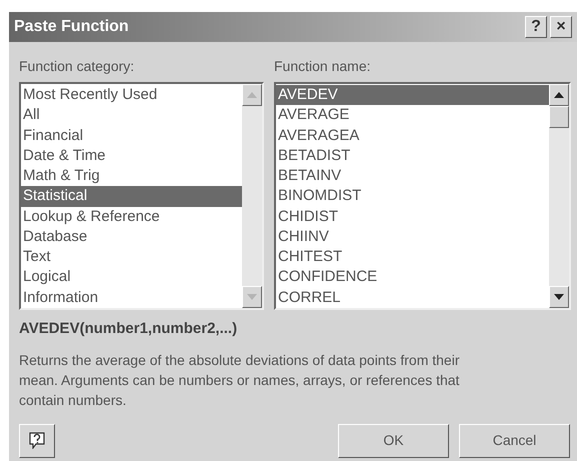  Describe the element at coordinates (412, 298) in the screenshot. I see `list-item: CORREL` at that location.